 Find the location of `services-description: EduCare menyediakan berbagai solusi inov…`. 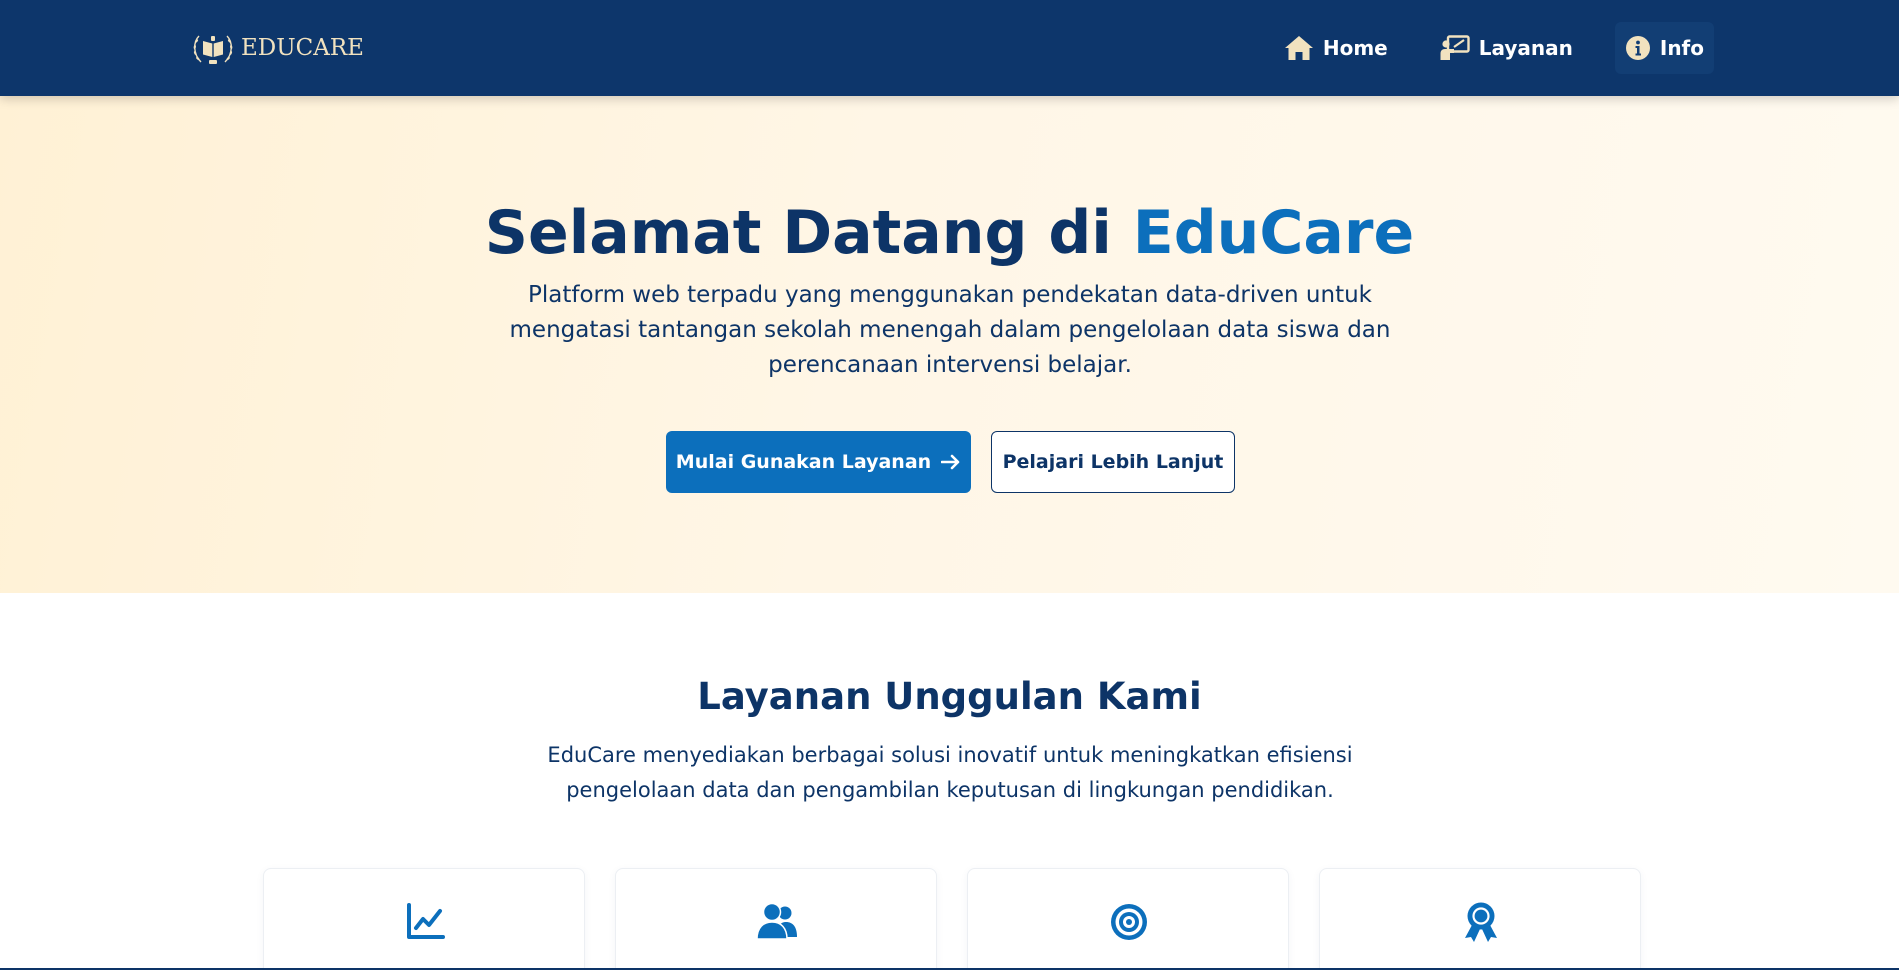

services-description: EduCare menyediakan berbagai solusi inov… is located at coordinates (950, 772).